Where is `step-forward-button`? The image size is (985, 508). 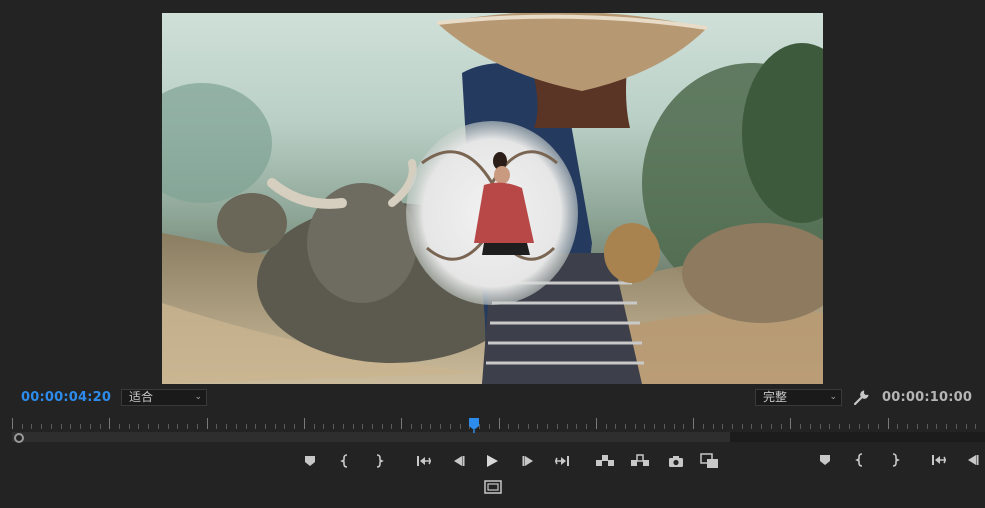
step-forward-button is located at coordinates (529, 461).